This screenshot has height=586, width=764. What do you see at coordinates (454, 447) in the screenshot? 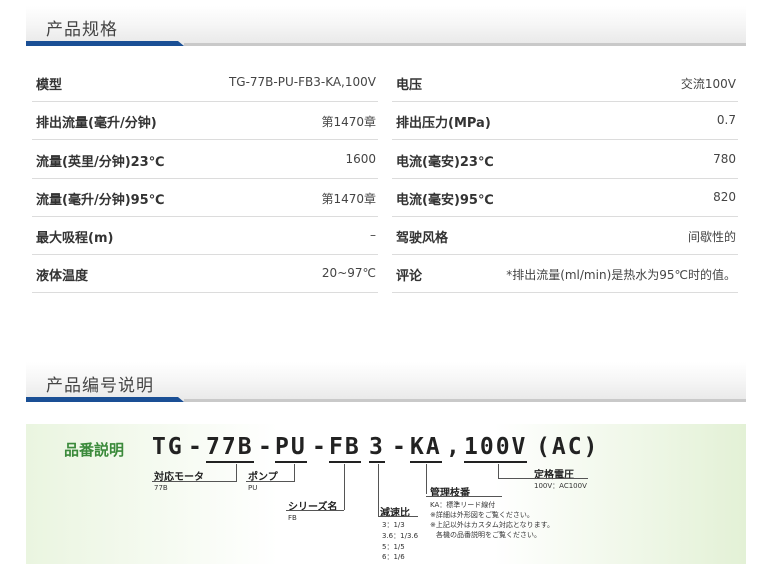
I see `code-comma: ,` at bounding box center [454, 447].